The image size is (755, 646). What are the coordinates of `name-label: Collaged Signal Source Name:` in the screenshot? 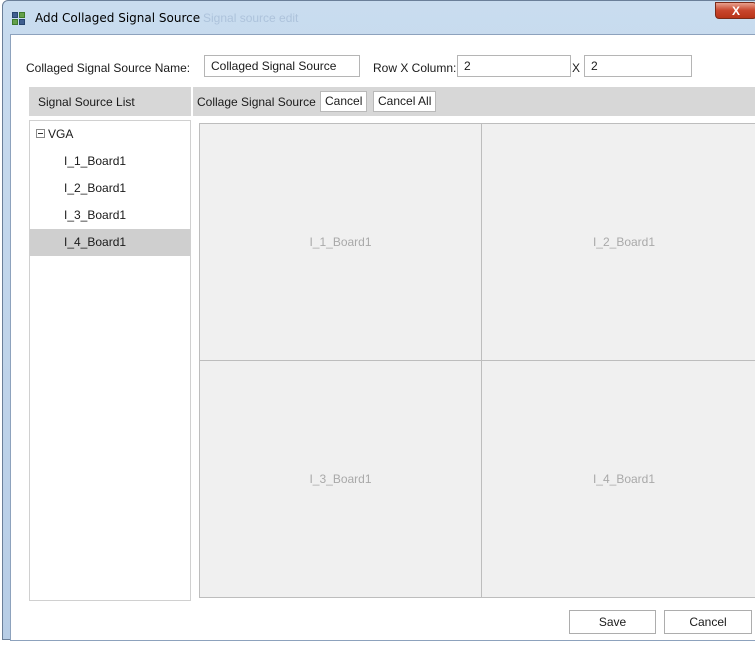 It's located at (108, 68).